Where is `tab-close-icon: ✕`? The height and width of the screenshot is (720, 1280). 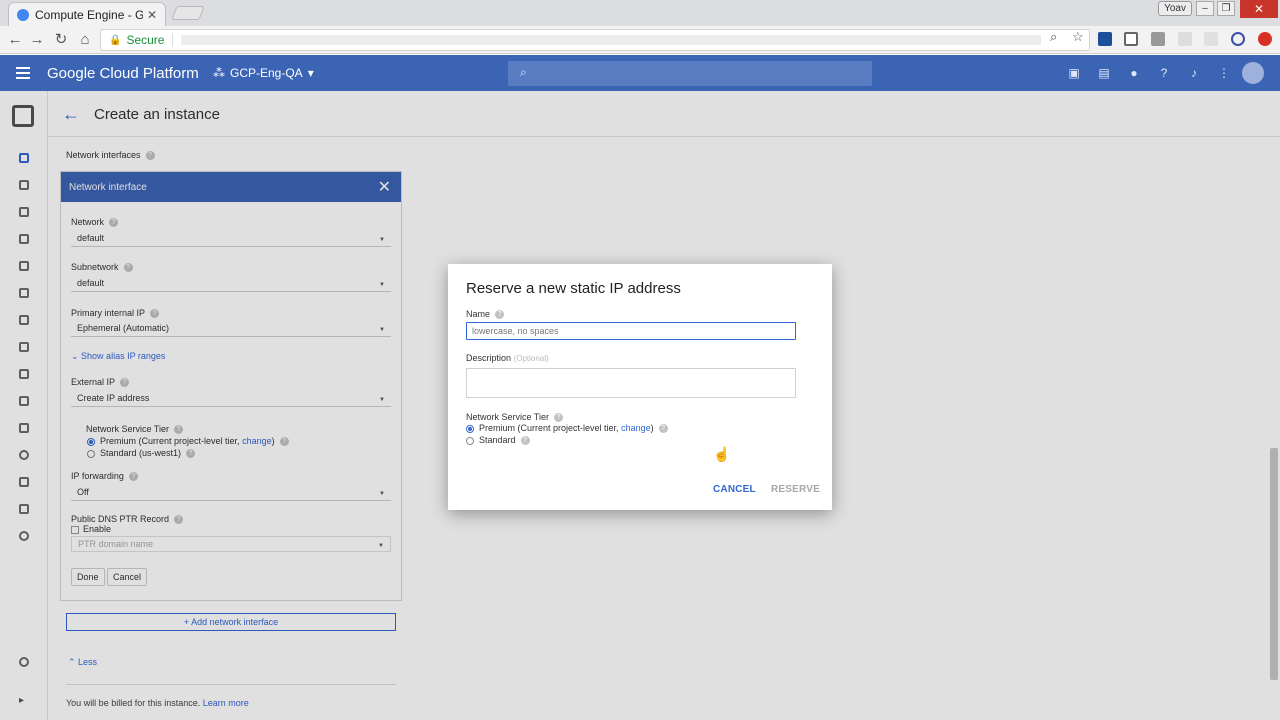
tab-close-icon: ✕ is located at coordinates (152, 15).